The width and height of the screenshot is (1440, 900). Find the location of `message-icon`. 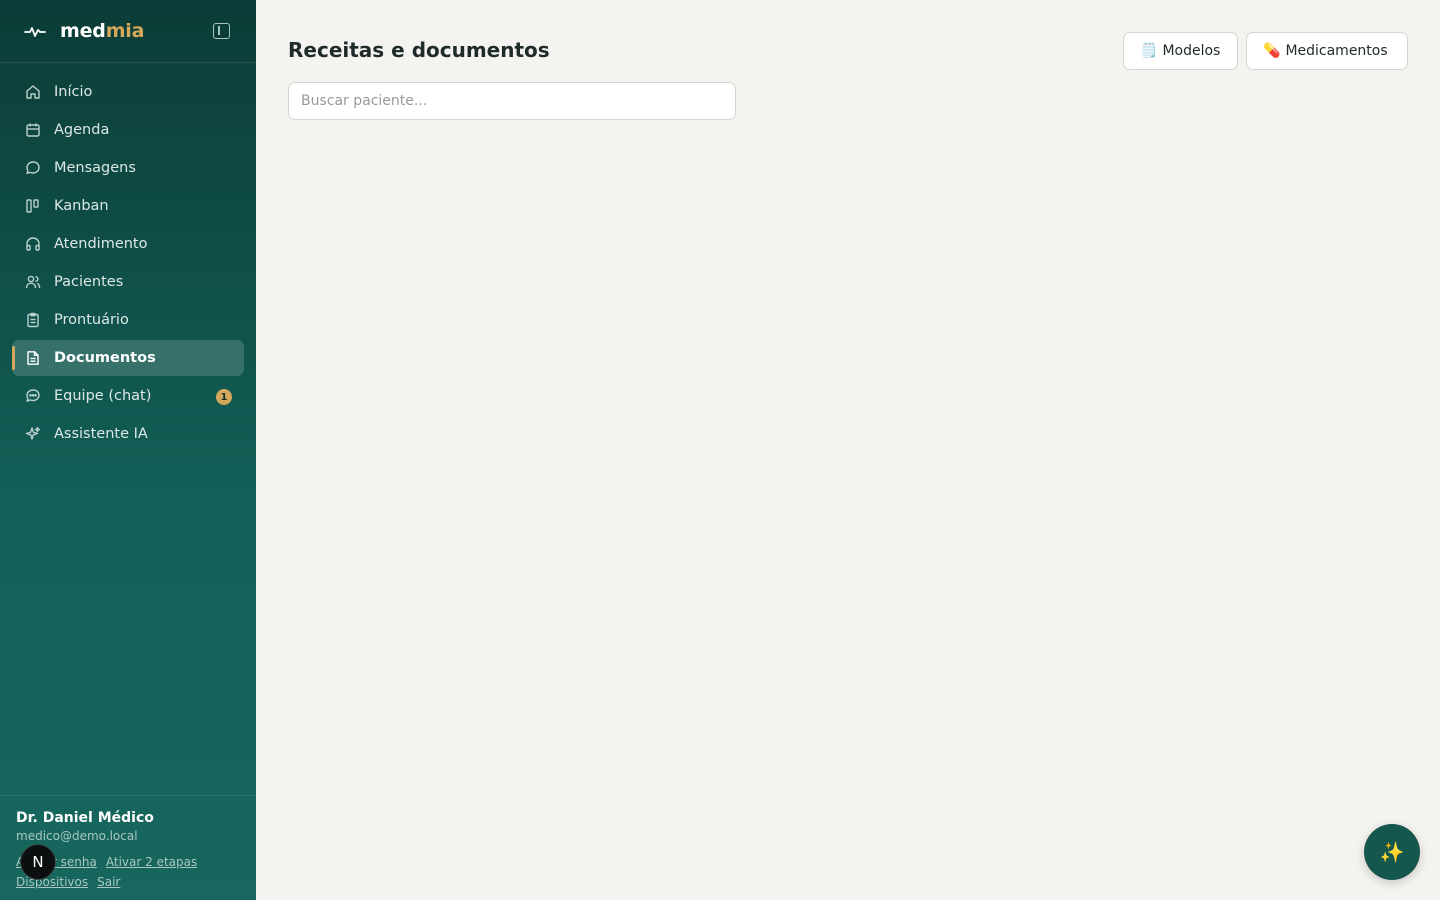

message-icon is located at coordinates (33, 168).